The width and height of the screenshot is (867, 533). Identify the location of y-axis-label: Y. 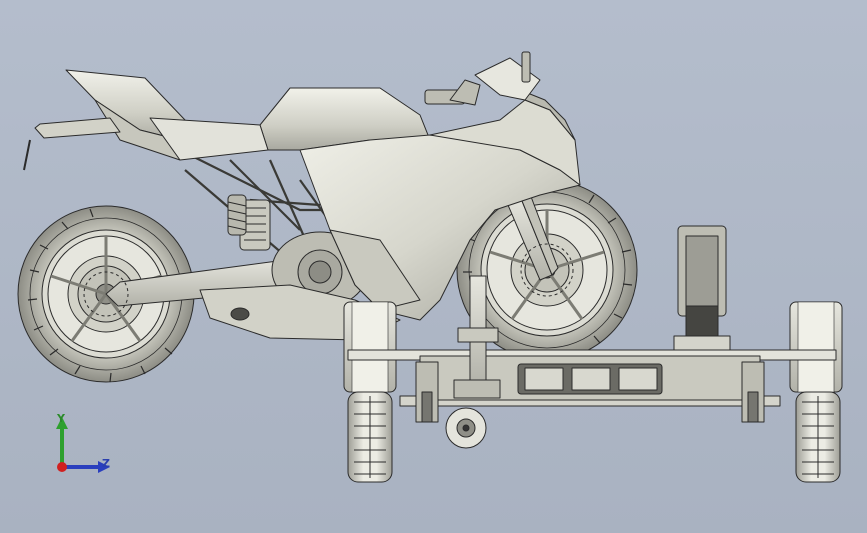
(61, 418).